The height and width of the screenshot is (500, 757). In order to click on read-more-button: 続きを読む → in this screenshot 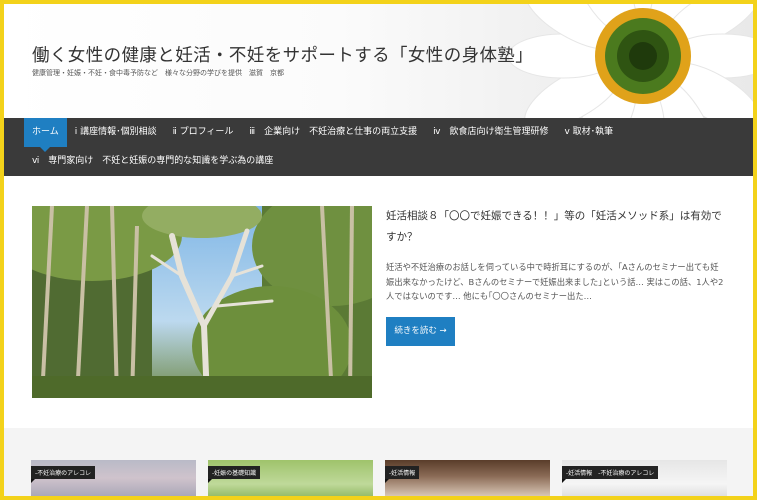, I will do `click(420, 331)`.